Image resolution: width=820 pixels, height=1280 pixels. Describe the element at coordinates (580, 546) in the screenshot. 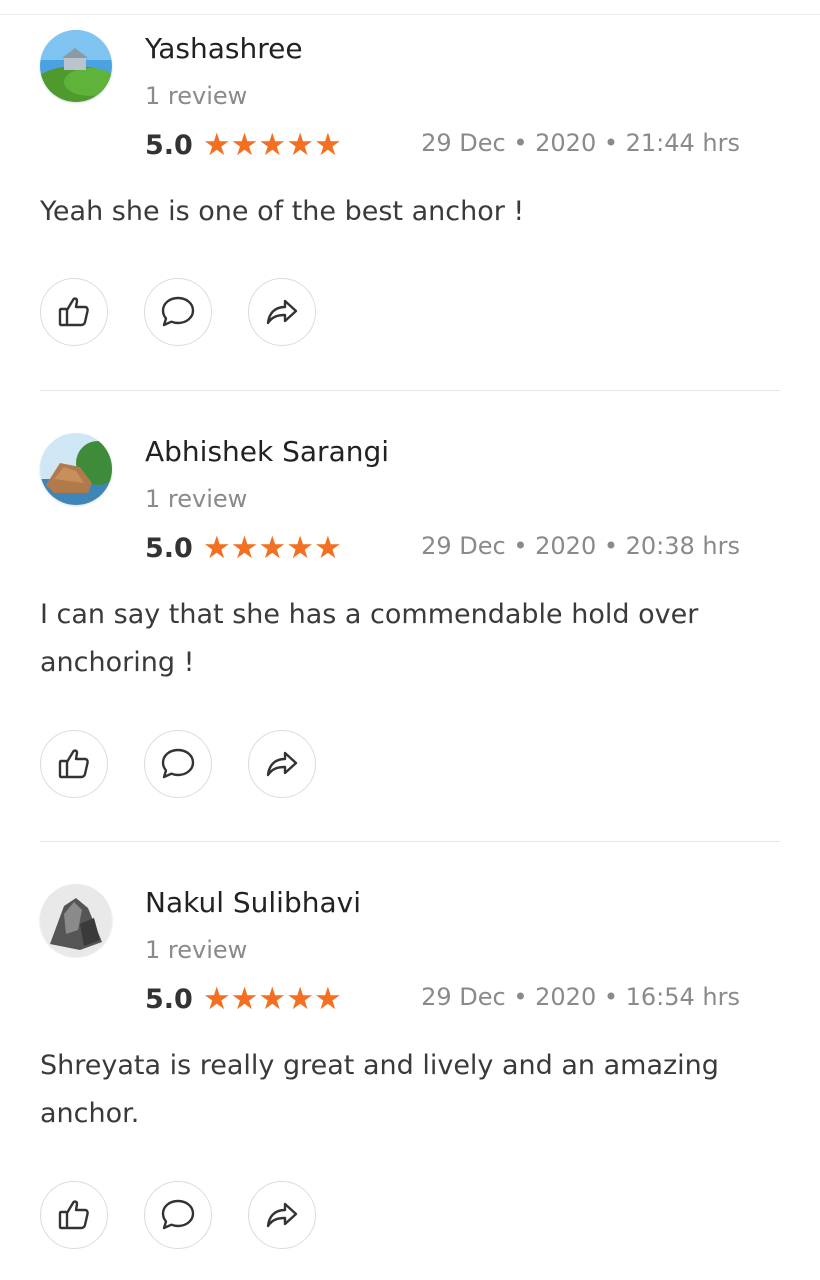

I see `review-date: 29 Dec • 2020 • 20:38 hrs` at that location.